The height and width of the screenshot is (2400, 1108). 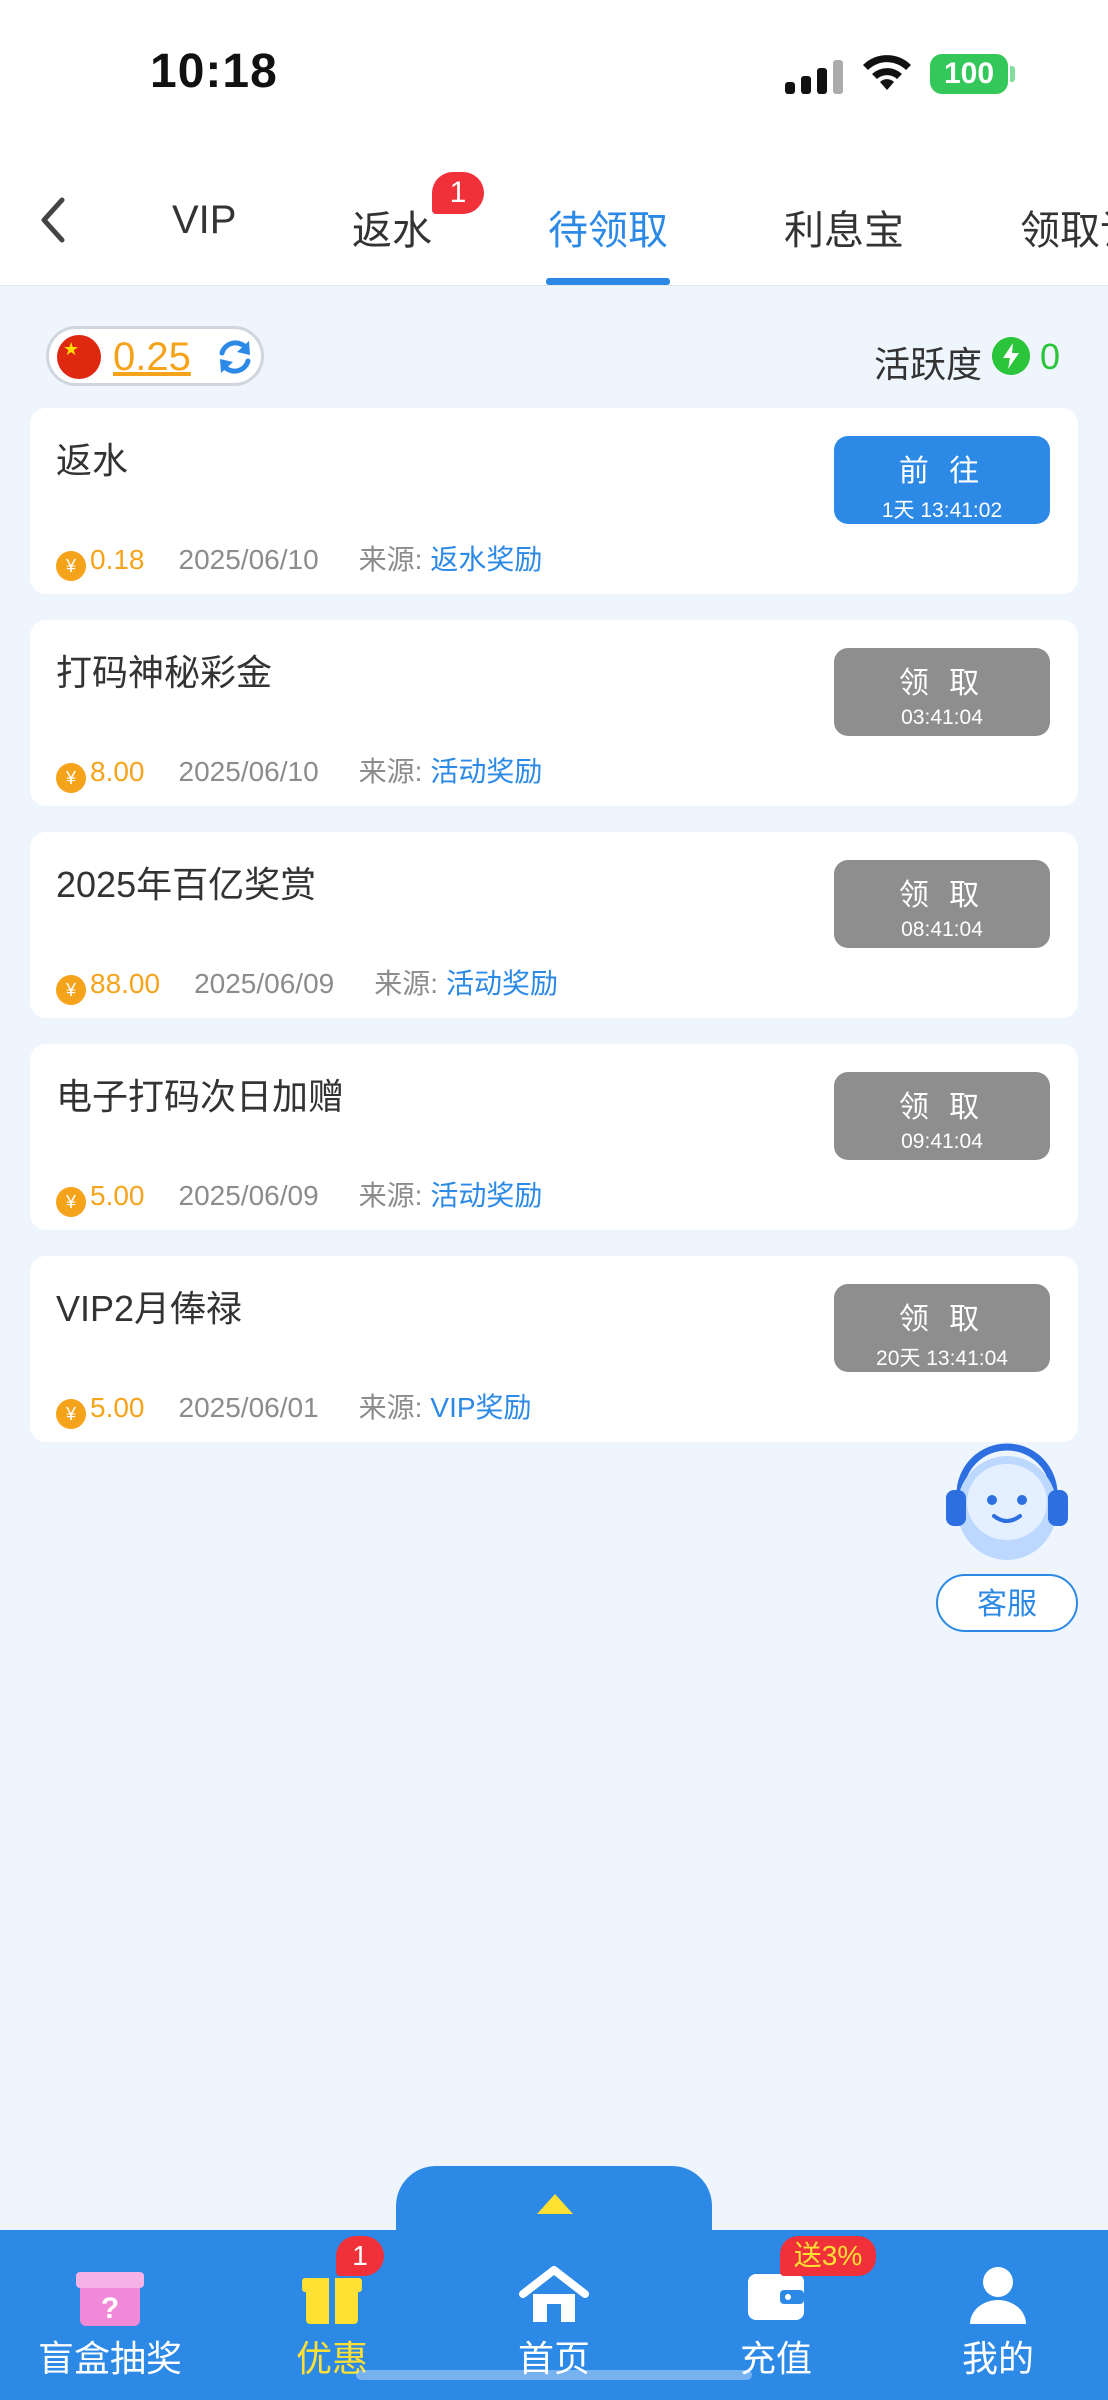 I want to click on reward-amount: 0.18, so click(x=117, y=559).